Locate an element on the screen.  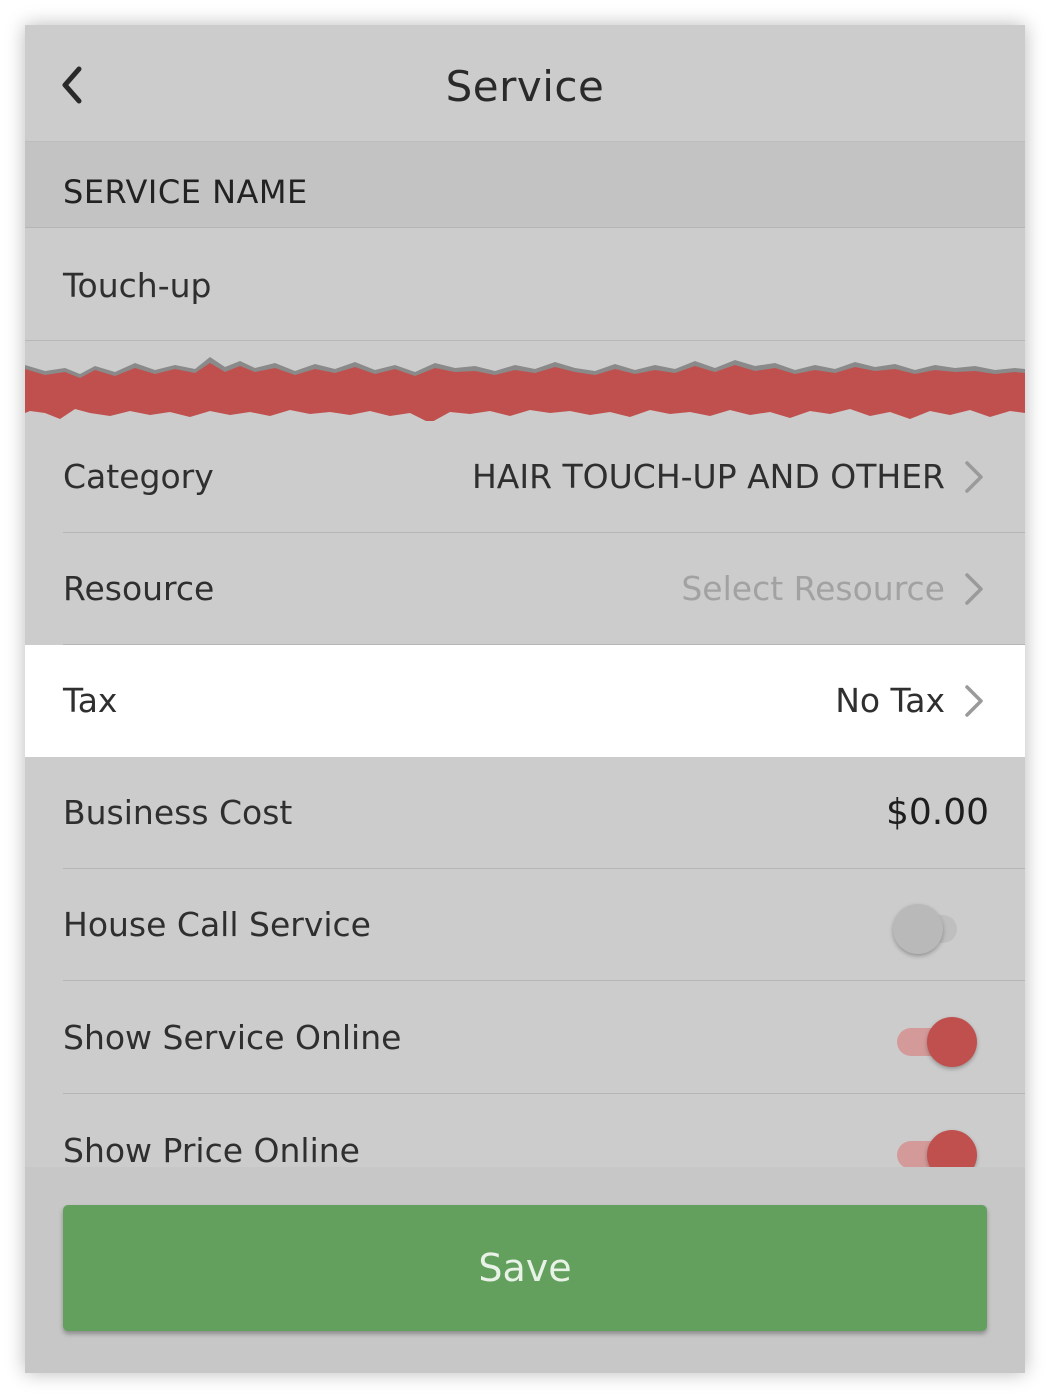
tax-row: Tax No Tax is located at coordinates (525, 701).